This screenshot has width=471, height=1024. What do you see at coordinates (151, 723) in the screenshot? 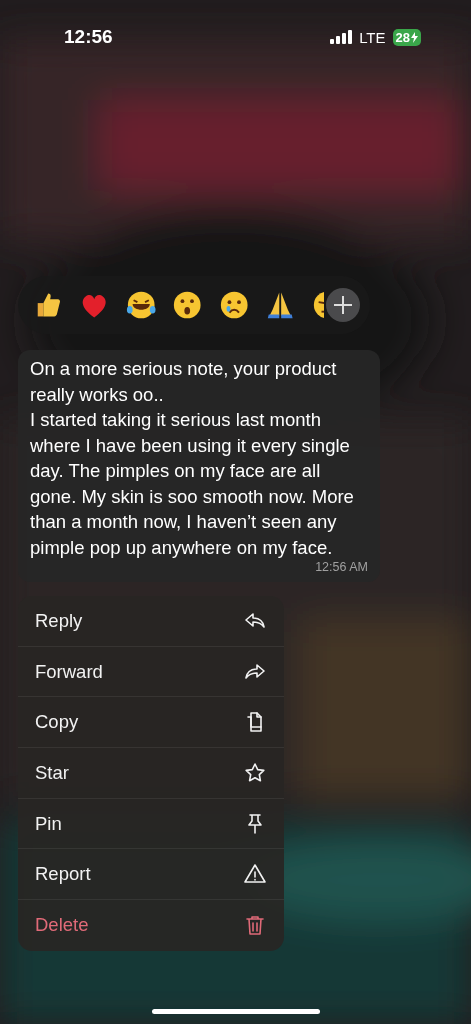
I see `menu-item: Copy` at bounding box center [151, 723].